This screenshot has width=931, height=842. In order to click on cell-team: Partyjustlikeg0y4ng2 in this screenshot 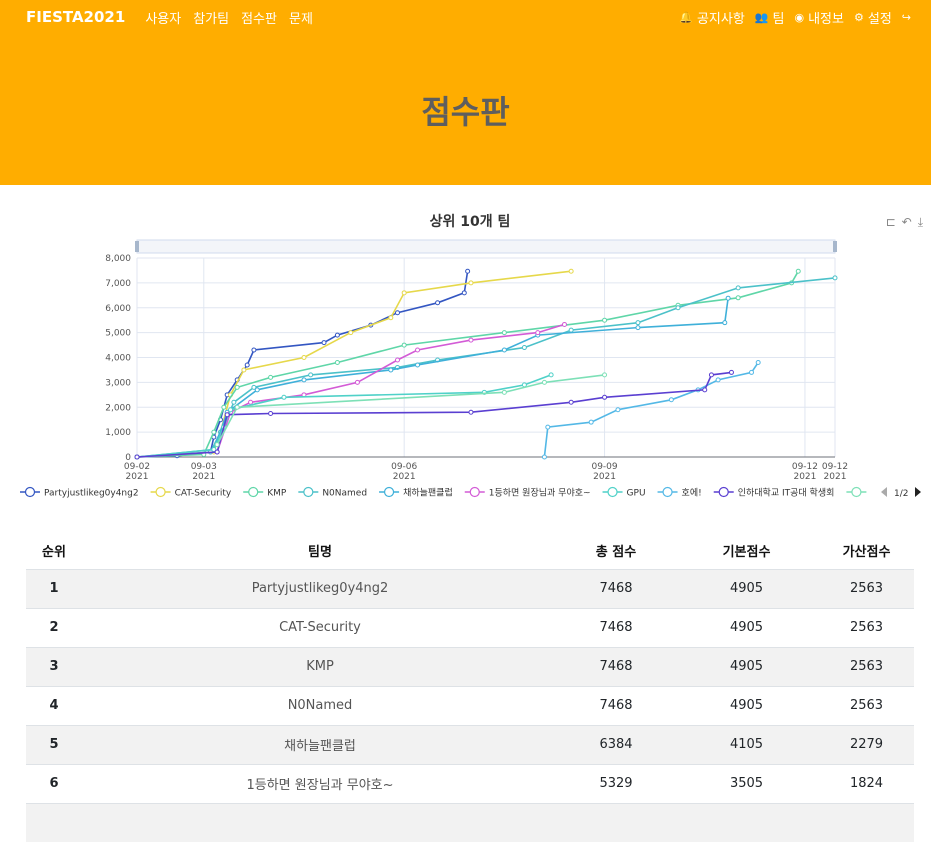, I will do `click(320, 588)`.